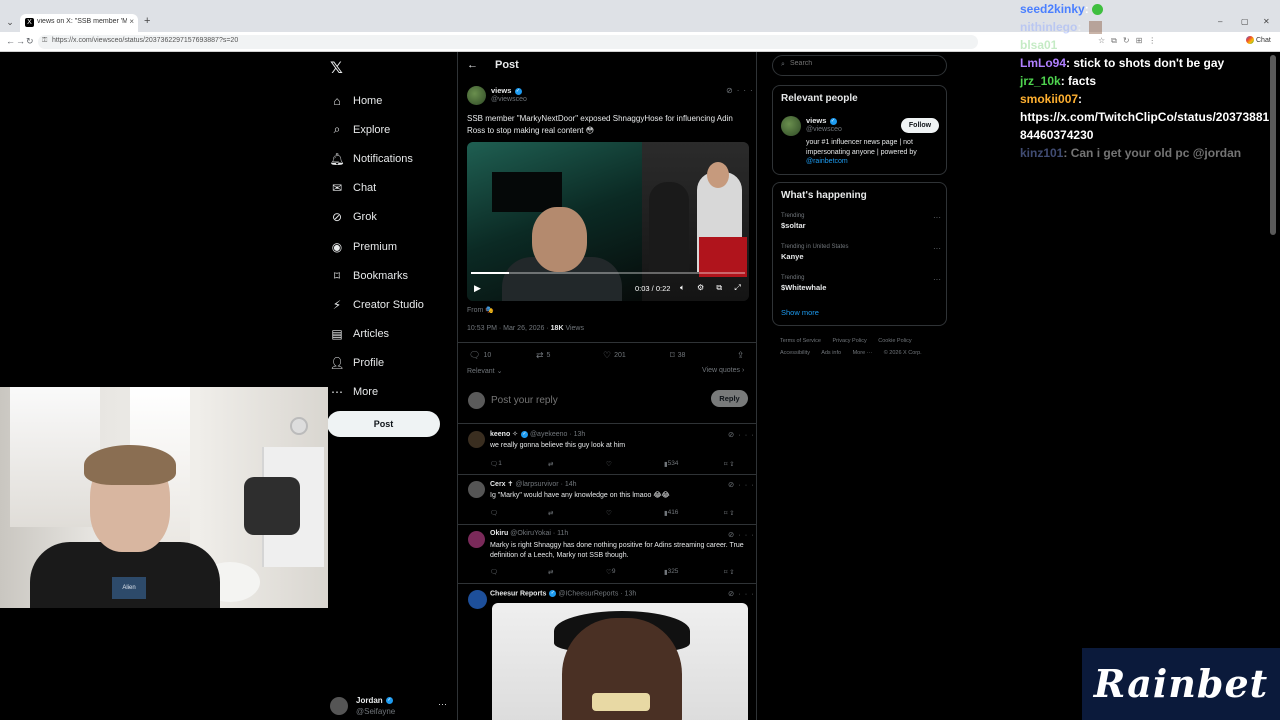 The image size is (1280, 720). Describe the element at coordinates (400, 100) in the screenshot. I see `nav-item-home: ⌂ Home` at that location.